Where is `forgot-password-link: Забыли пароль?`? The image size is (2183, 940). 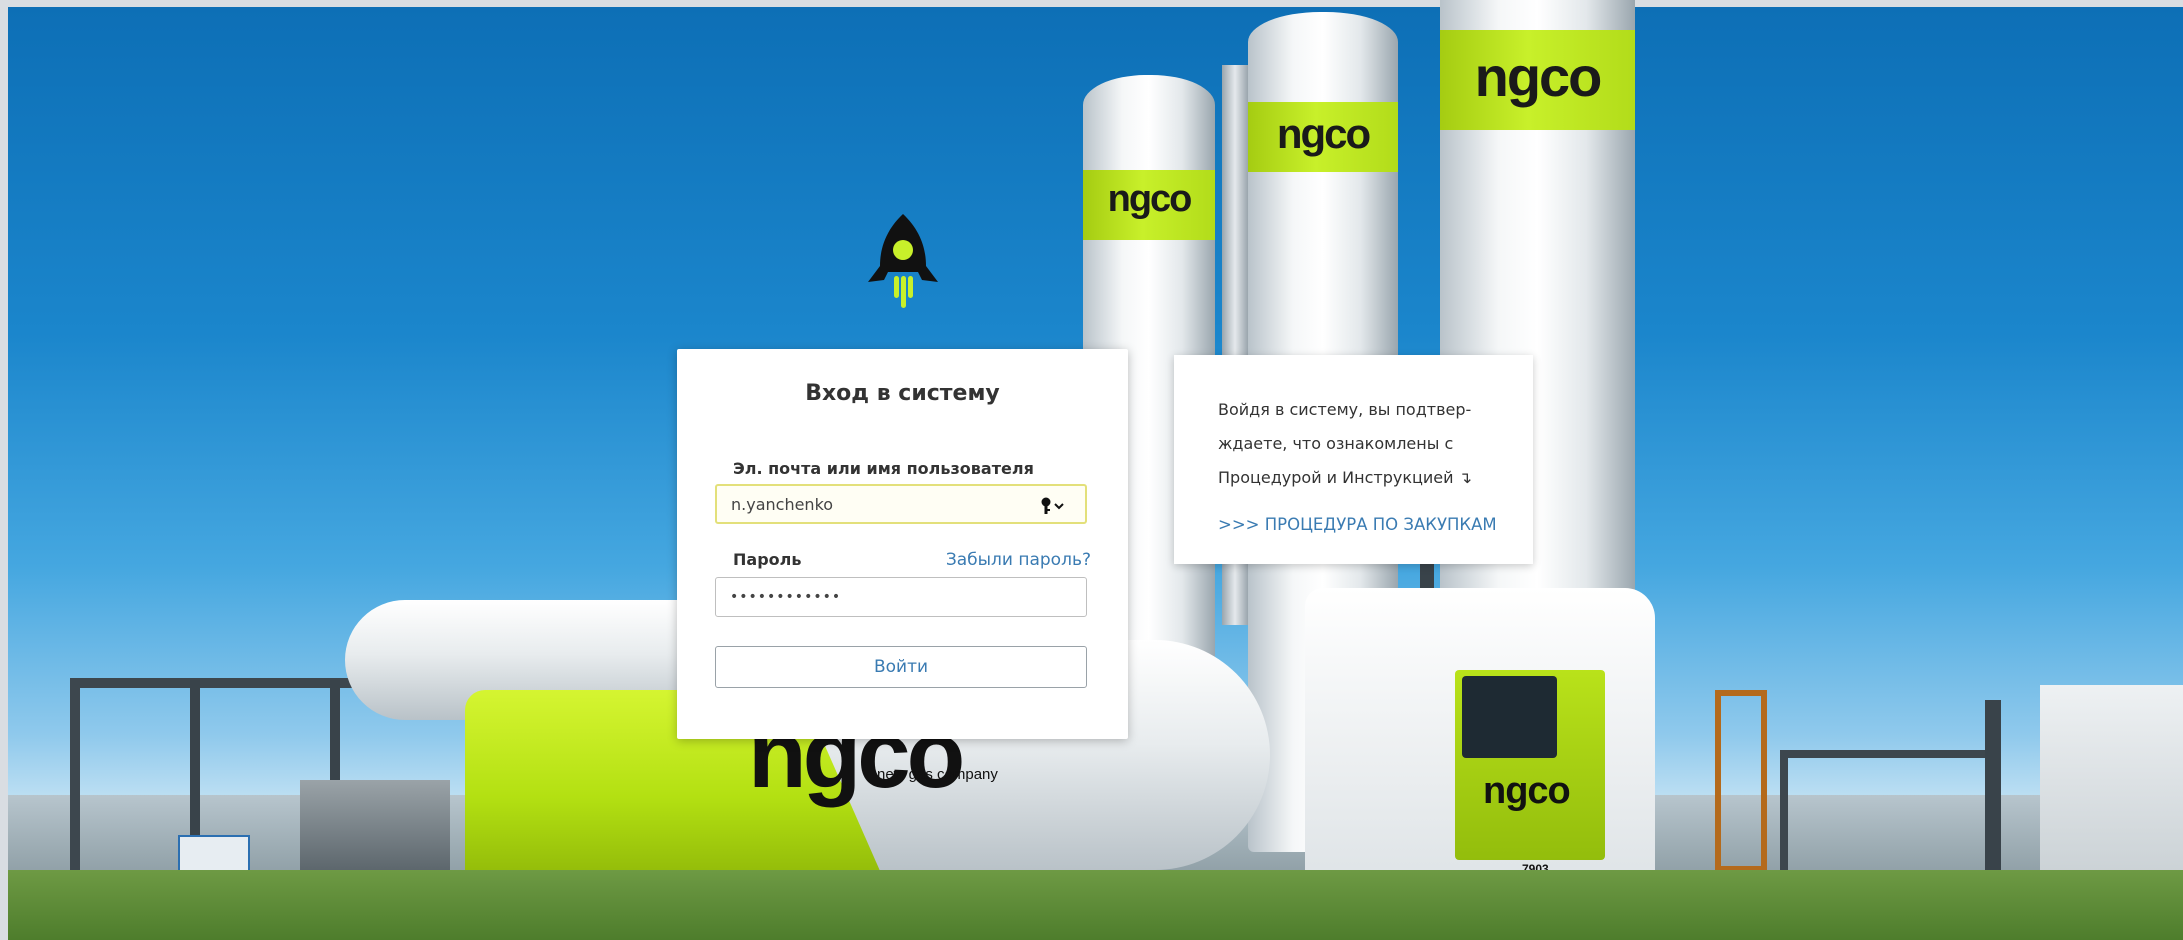
forgot-password-link: Забыли пароль? is located at coordinates (1018, 560).